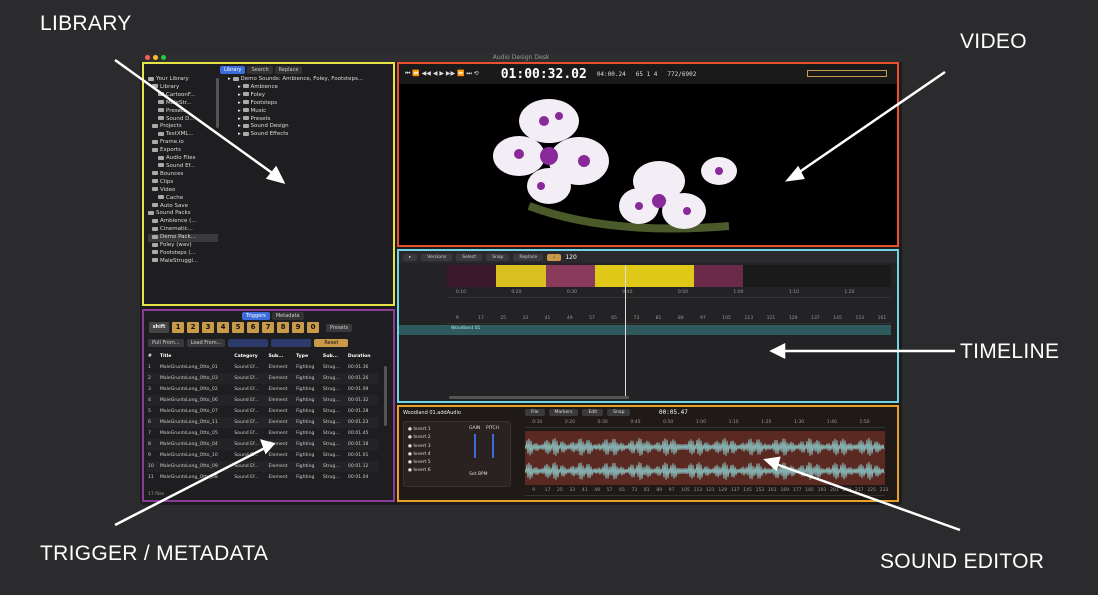  I want to click on trigger-key: 9, so click(298, 327).